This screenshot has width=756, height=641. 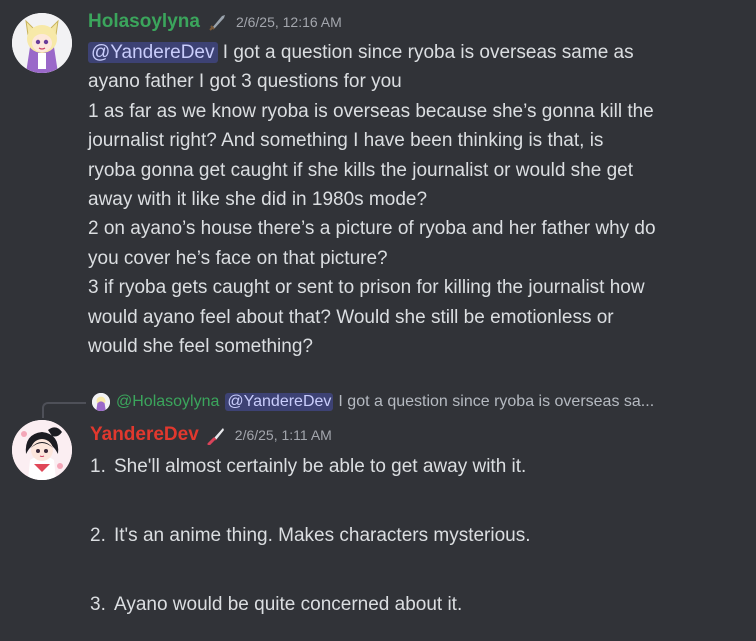 What do you see at coordinates (200, 347) in the screenshot?
I see `message-line: would she feel something?` at bounding box center [200, 347].